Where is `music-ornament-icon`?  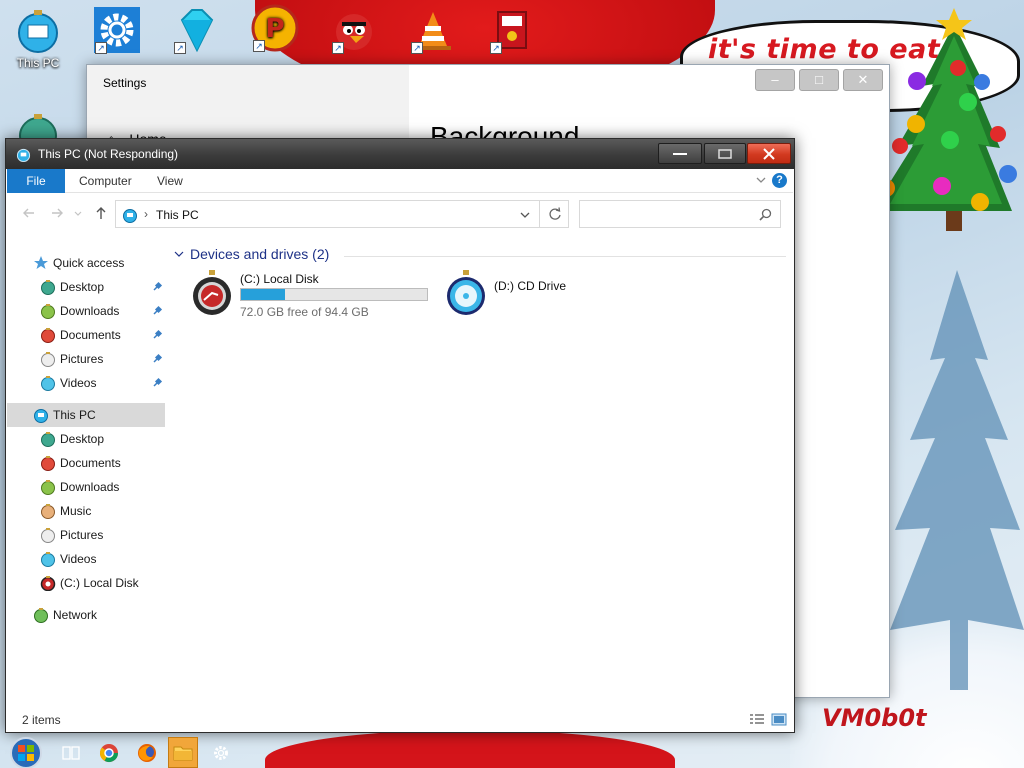 music-ornament-icon is located at coordinates (48, 511).